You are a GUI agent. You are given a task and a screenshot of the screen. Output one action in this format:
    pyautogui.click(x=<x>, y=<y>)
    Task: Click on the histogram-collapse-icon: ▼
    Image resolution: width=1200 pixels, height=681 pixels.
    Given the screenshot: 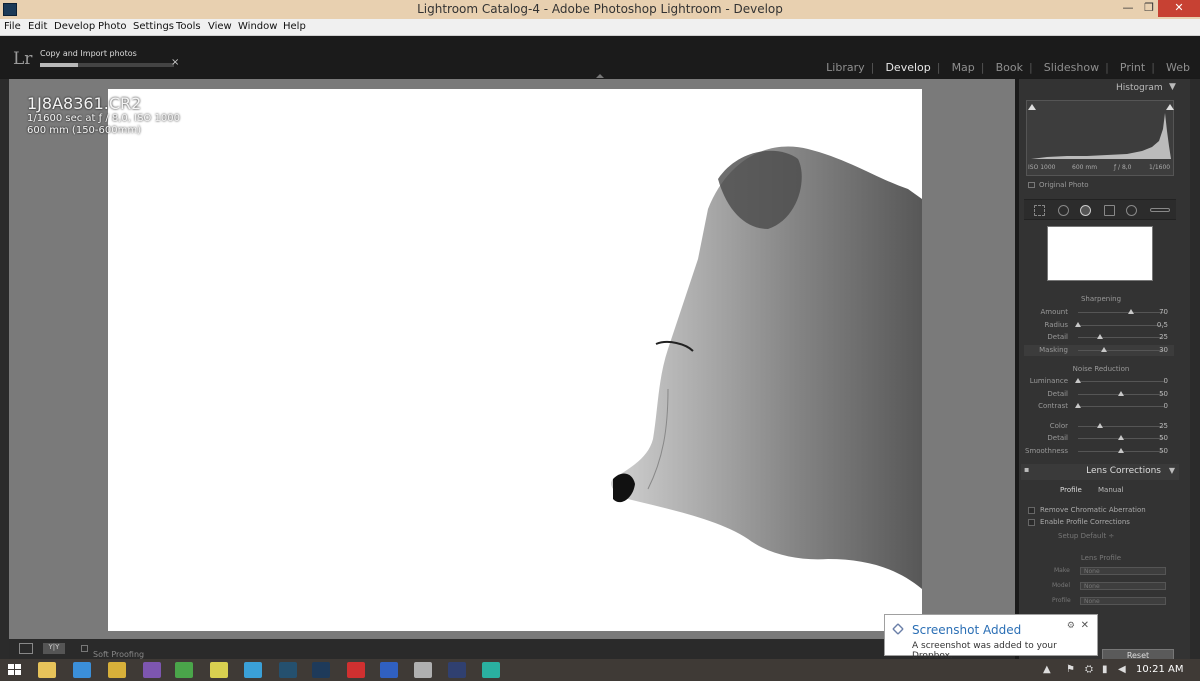 What is the action you would take?
    pyautogui.click(x=1172, y=87)
    